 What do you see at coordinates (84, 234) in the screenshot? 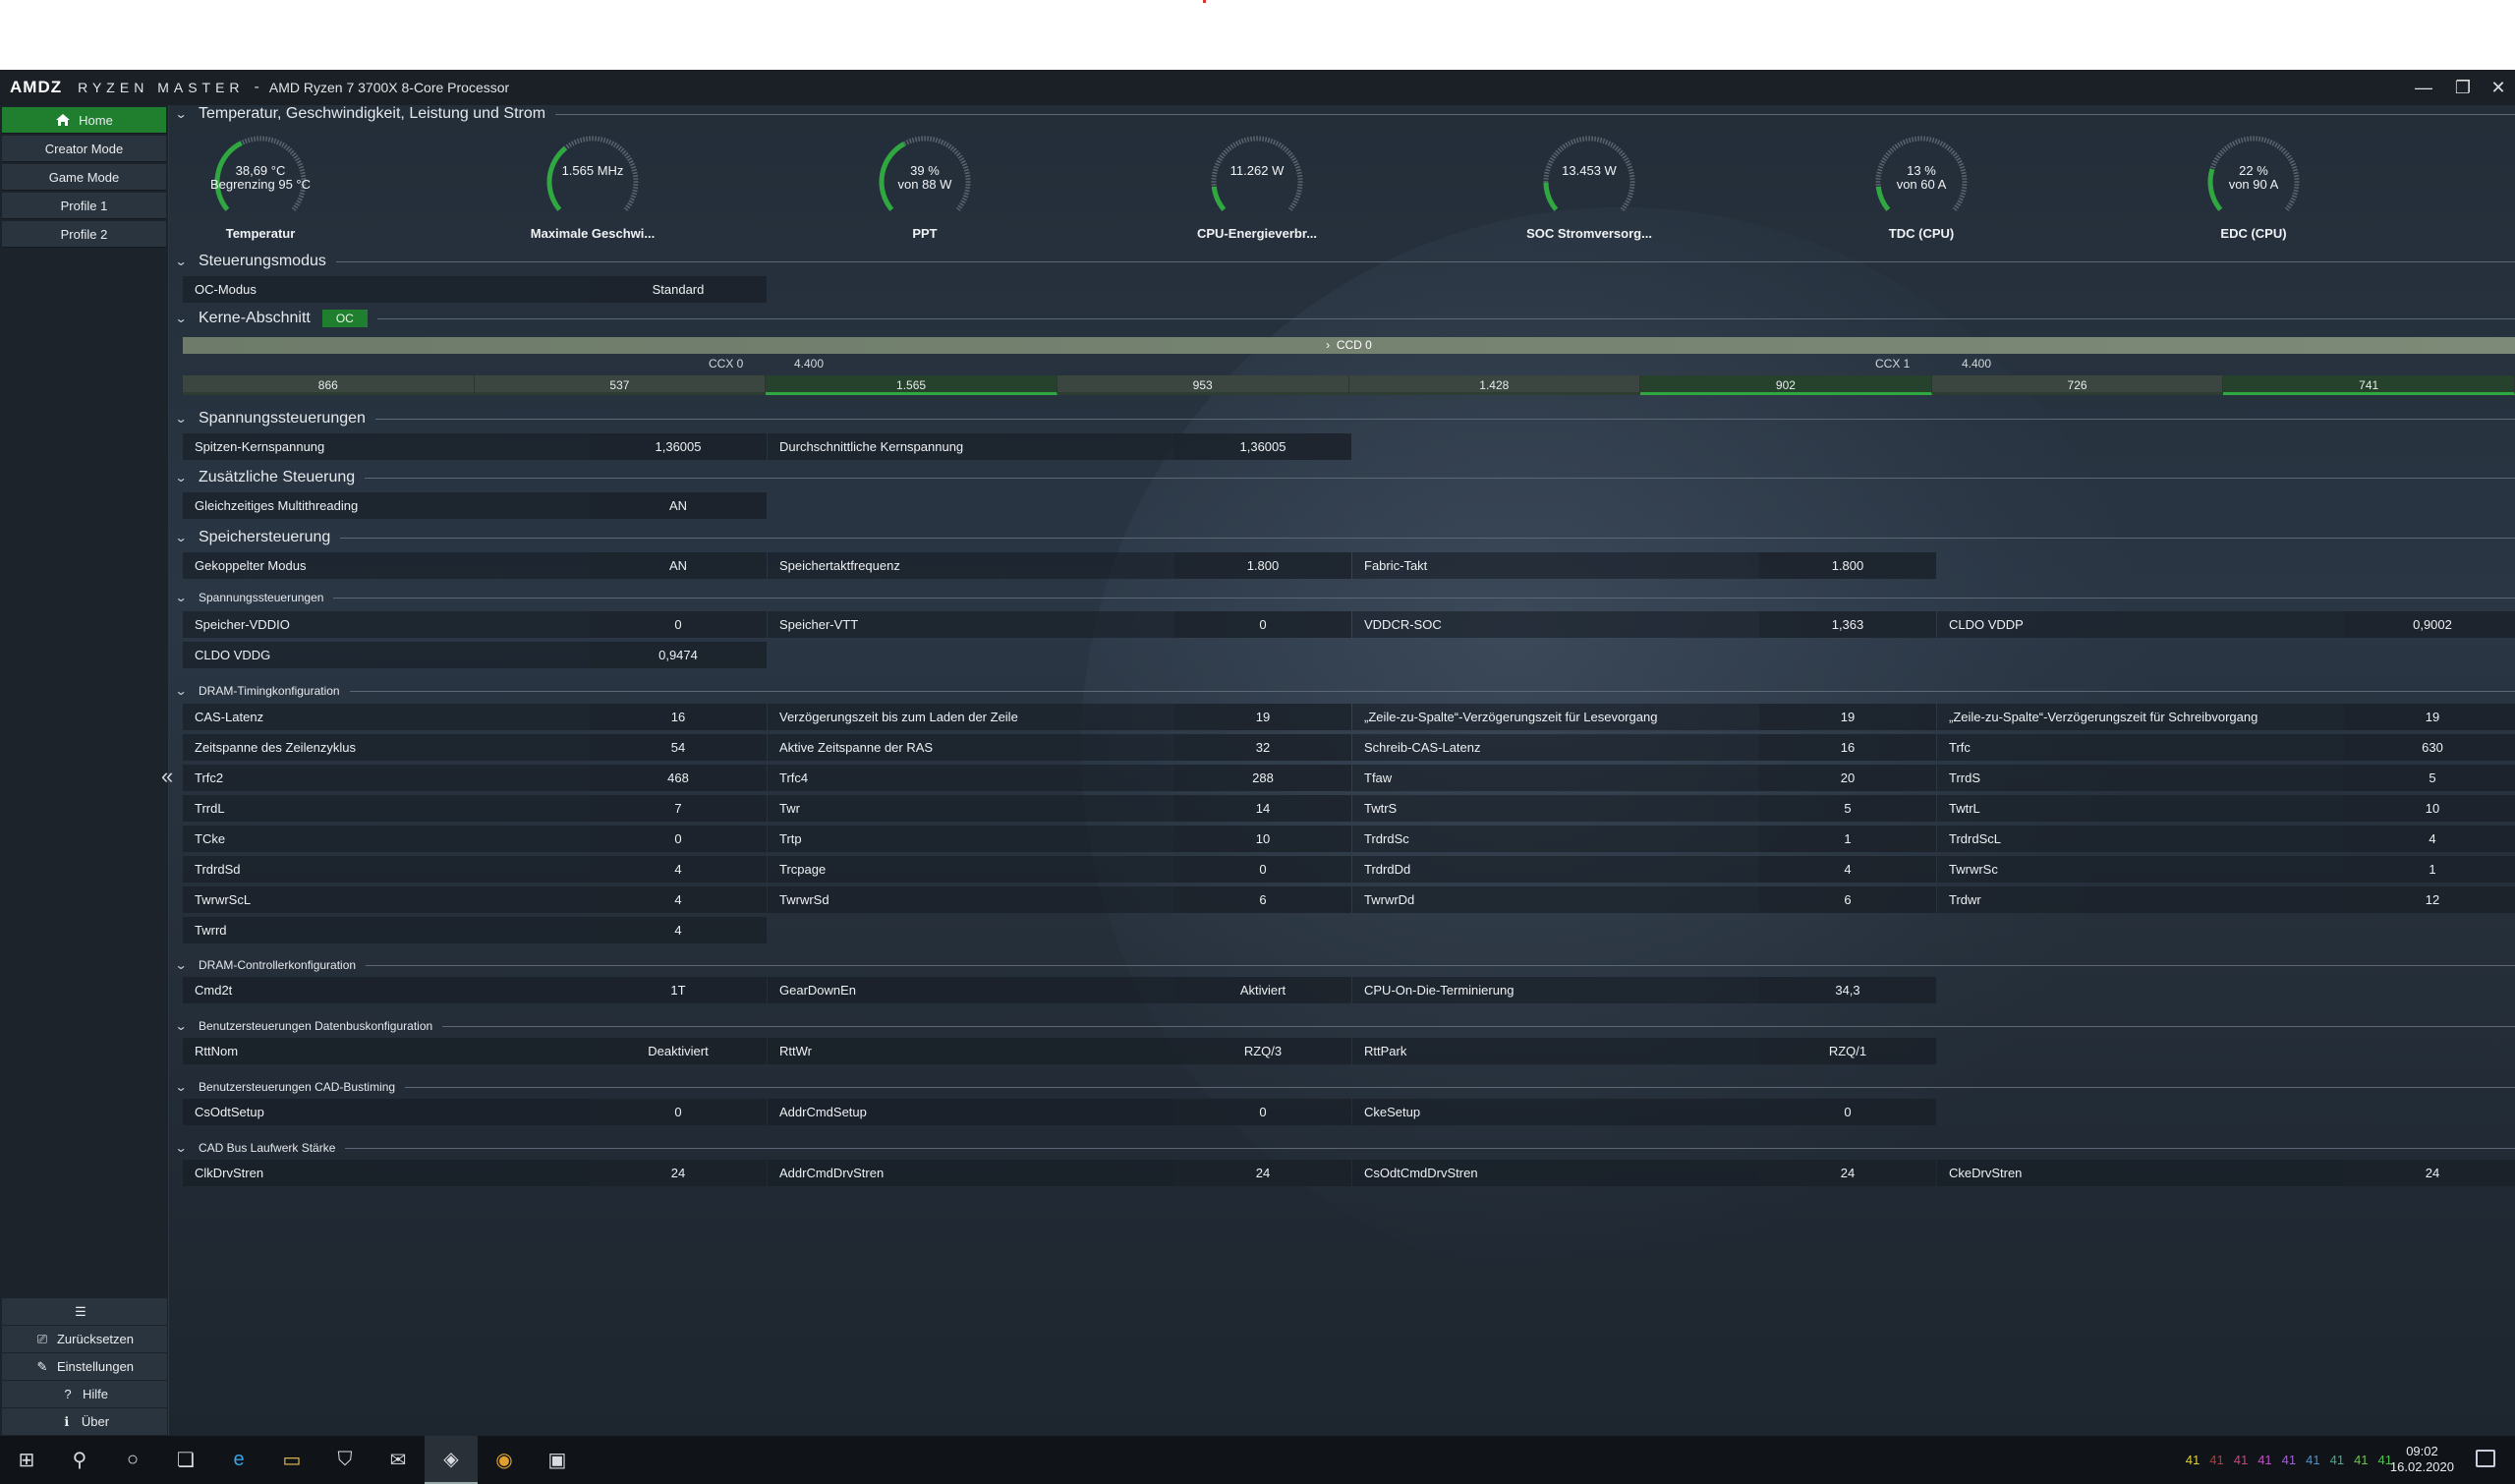
I see `sidebar-item-profile-2: Profile 2` at bounding box center [84, 234].